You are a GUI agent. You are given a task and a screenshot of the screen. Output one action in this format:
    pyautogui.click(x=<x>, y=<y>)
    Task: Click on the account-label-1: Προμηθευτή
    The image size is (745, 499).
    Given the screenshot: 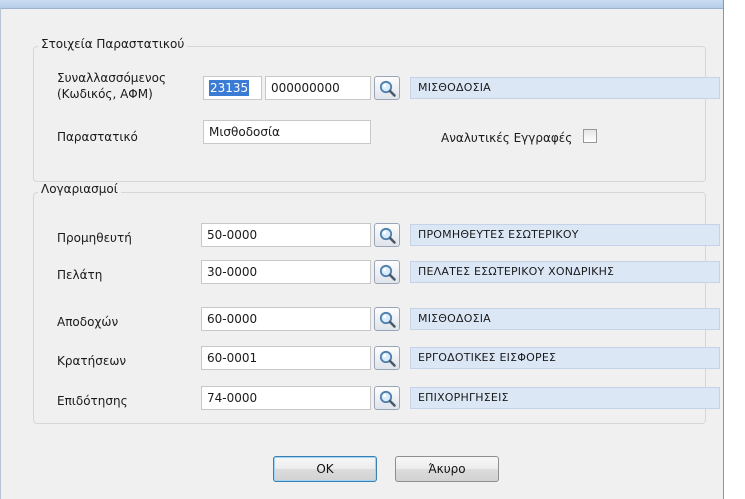 What is the action you would take?
    pyautogui.click(x=94, y=238)
    